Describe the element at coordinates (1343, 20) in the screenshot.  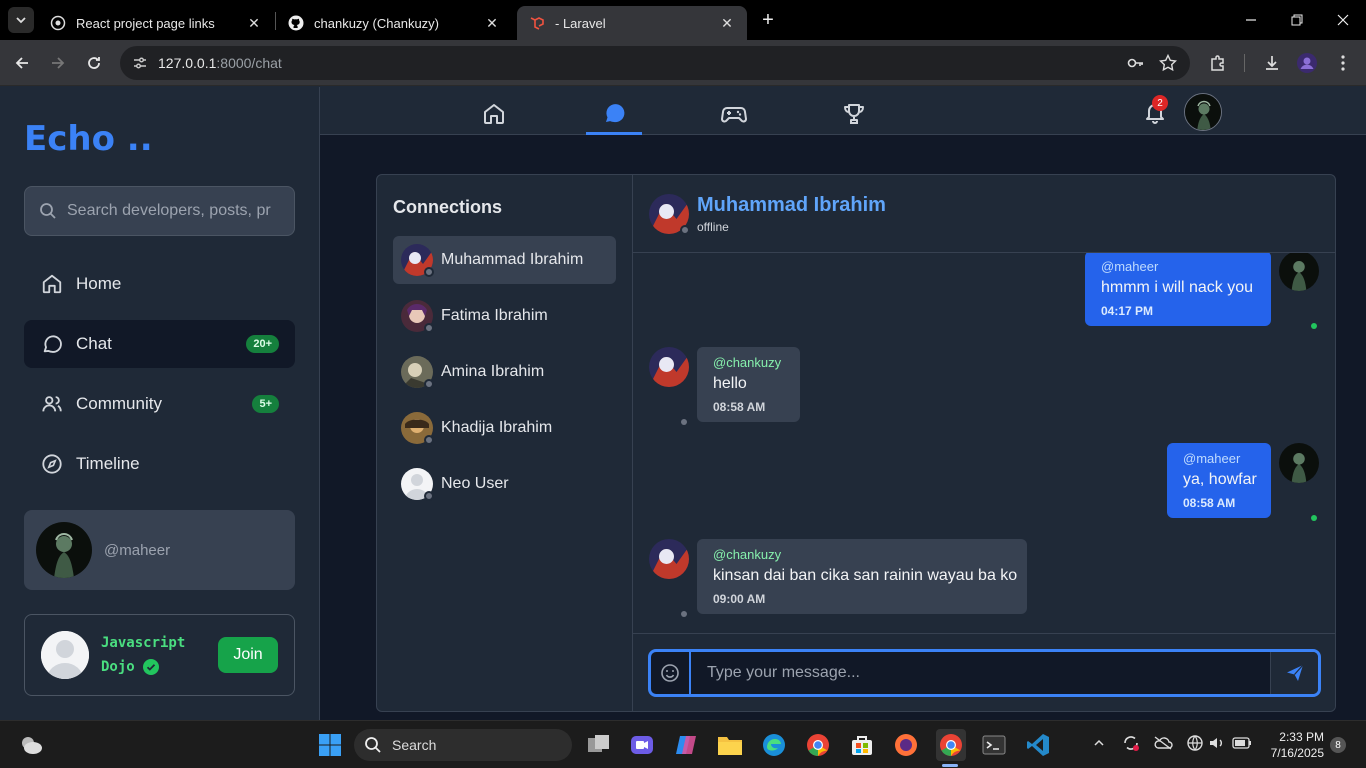
I see `close-window-button` at that location.